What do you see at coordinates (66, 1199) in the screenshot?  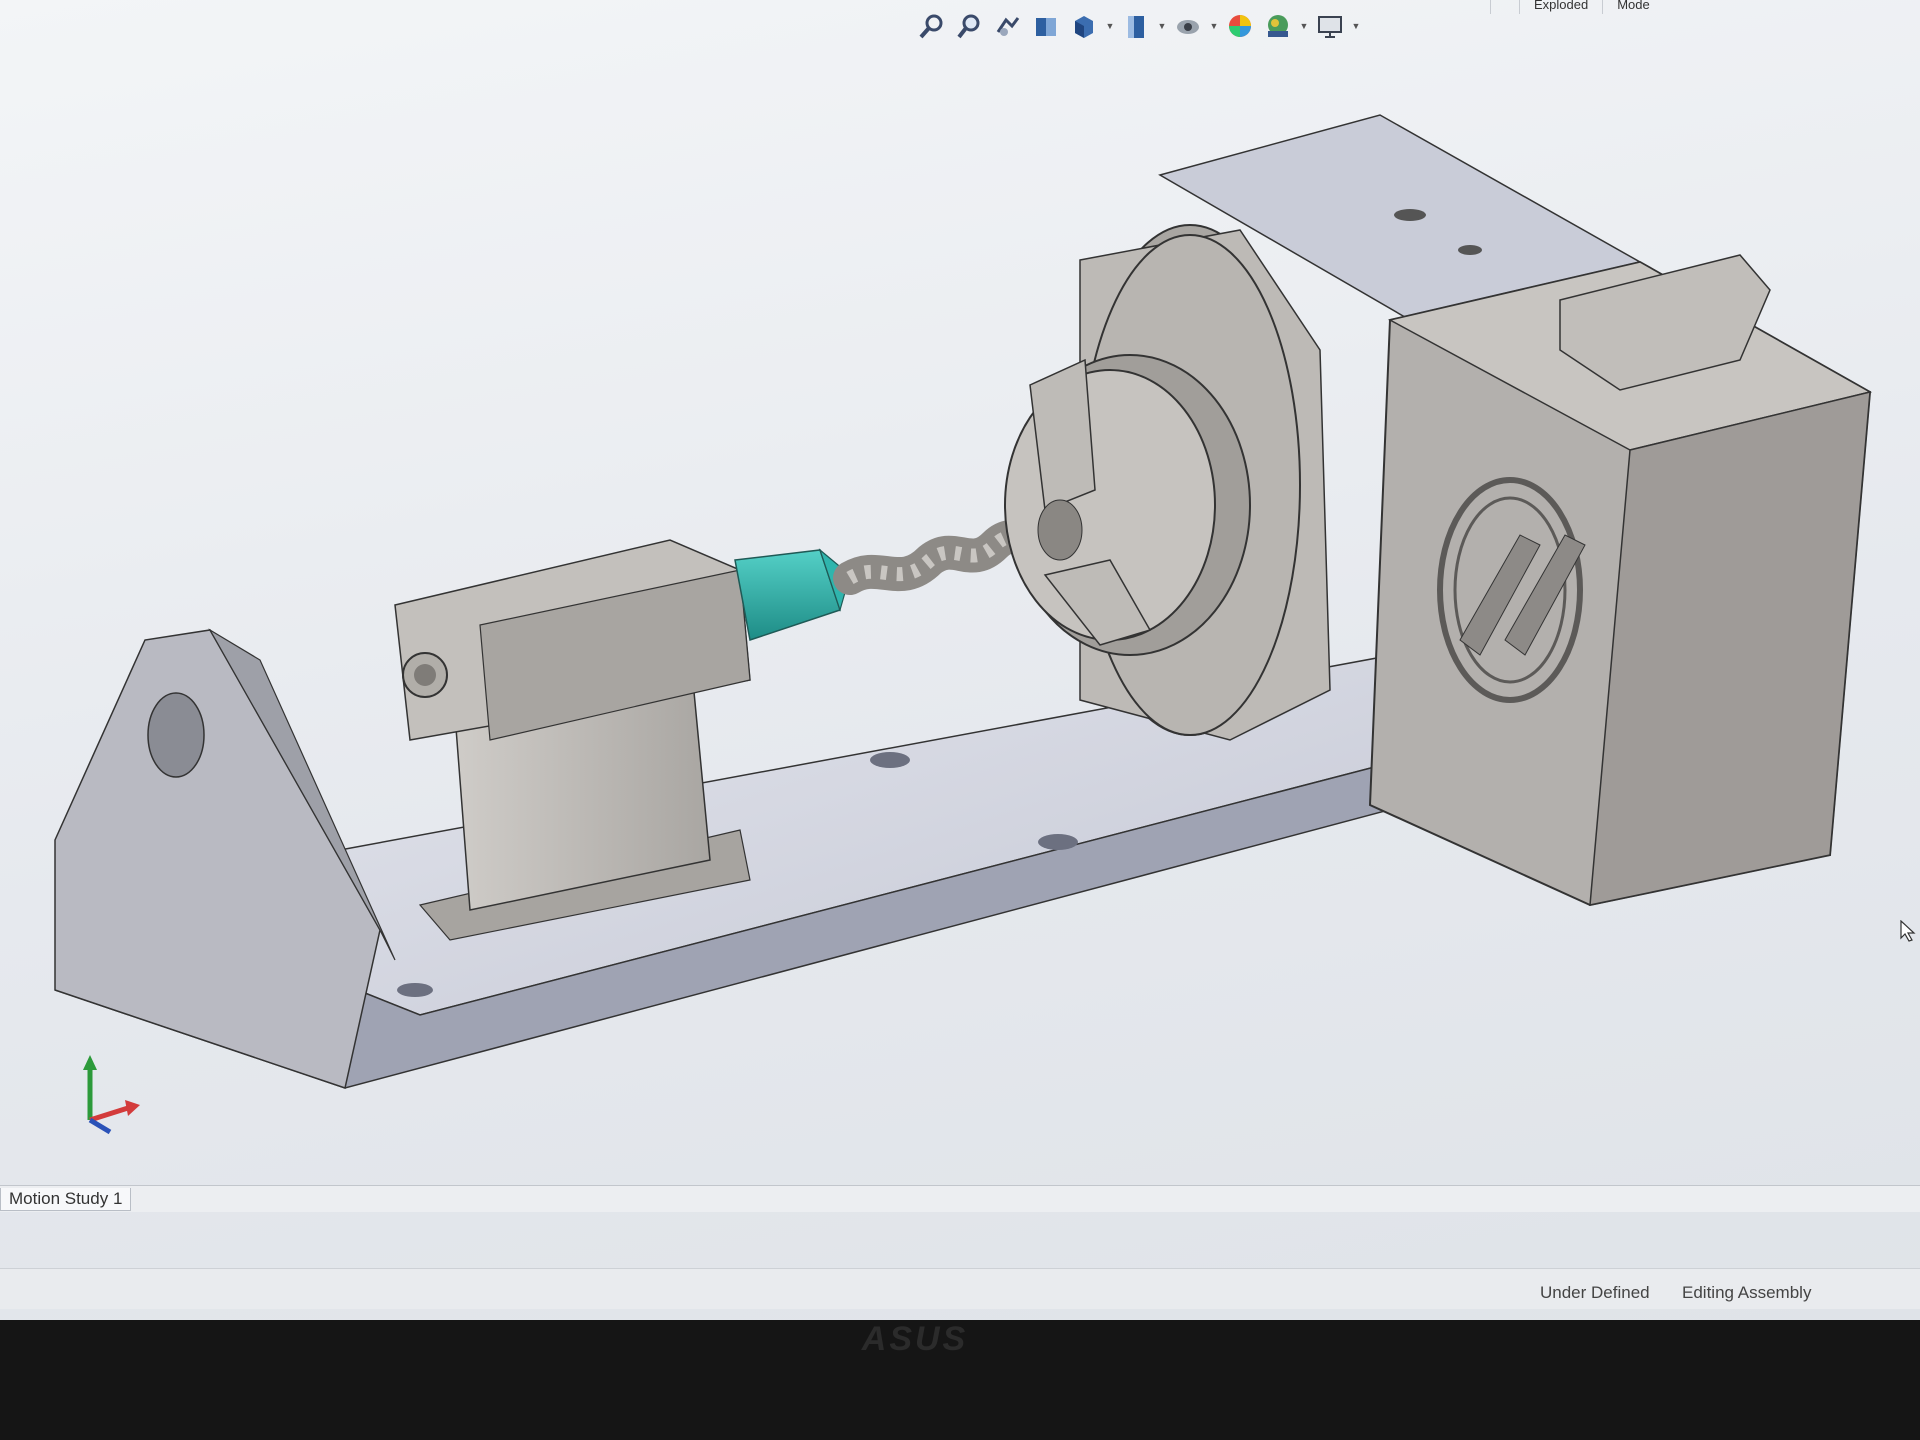 I see `tab-motion-study-1: Motion Study 1` at bounding box center [66, 1199].